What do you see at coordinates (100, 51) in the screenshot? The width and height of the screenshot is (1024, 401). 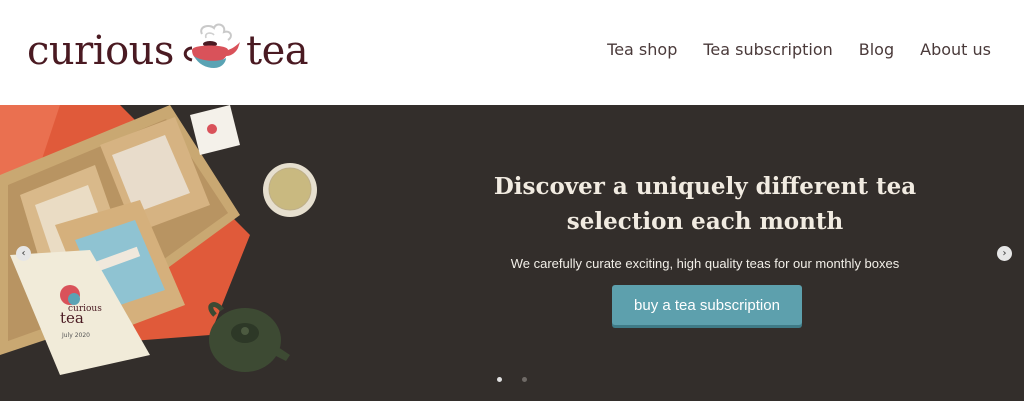 I see `logo-word-curious: curious` at bounding box center [100, 51].